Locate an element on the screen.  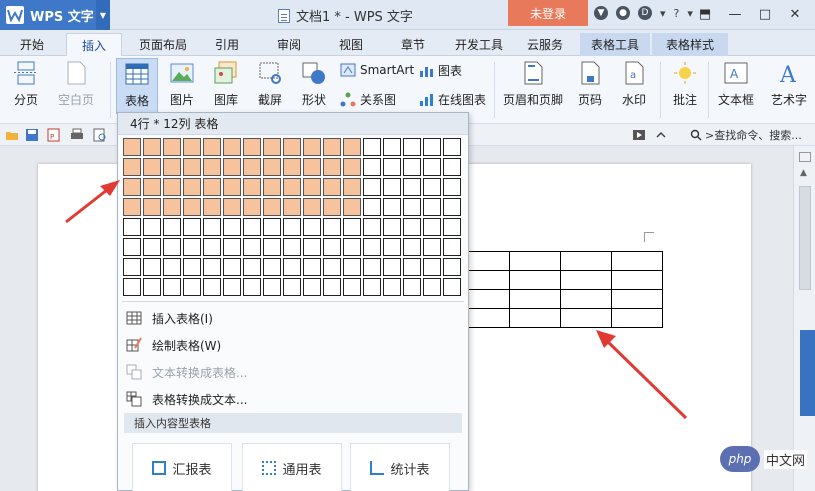
blank-page-button: 空白页 is located at coordinates (76, 84).